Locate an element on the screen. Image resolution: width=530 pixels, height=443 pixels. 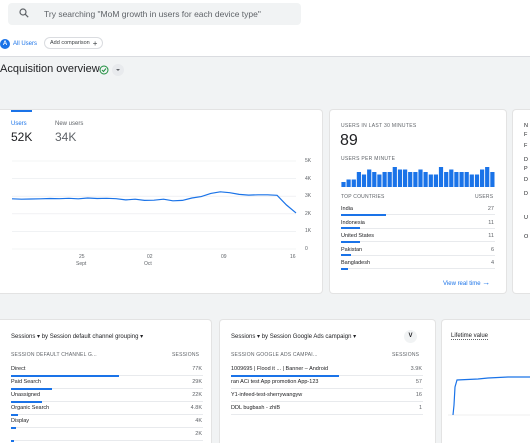
x-tick-label: 16 is located at coordinates (293, 257).